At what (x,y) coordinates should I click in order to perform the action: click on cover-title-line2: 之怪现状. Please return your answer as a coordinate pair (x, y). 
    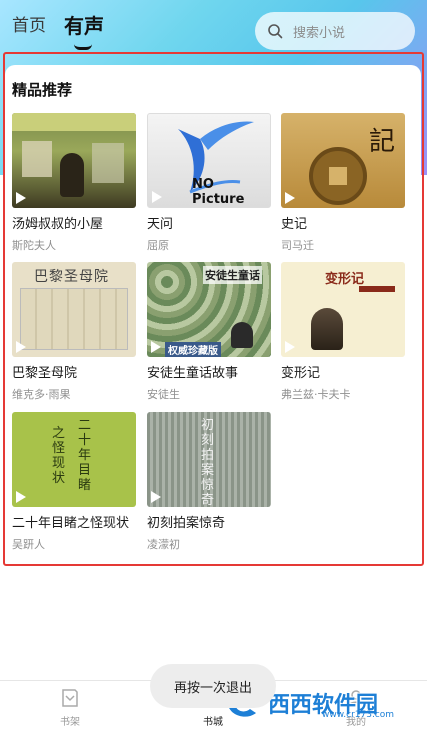
    Looking at the image, I should click on (59, 456).